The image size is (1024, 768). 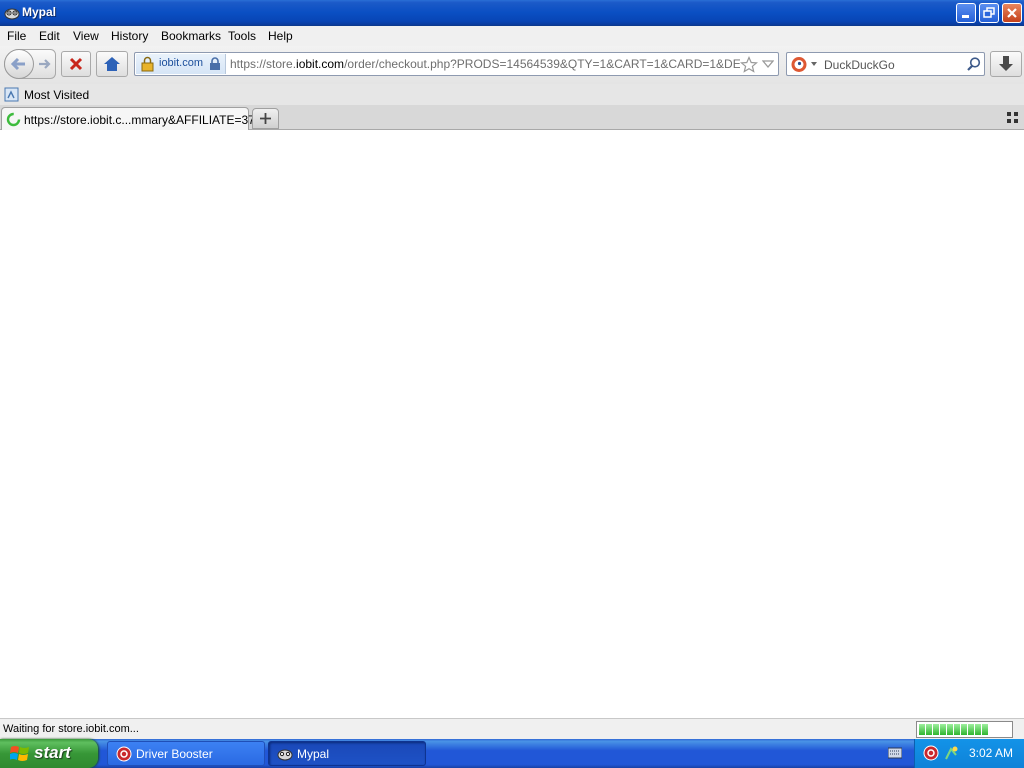 I want to click on new-tab-button, so click(x=265, y=118).